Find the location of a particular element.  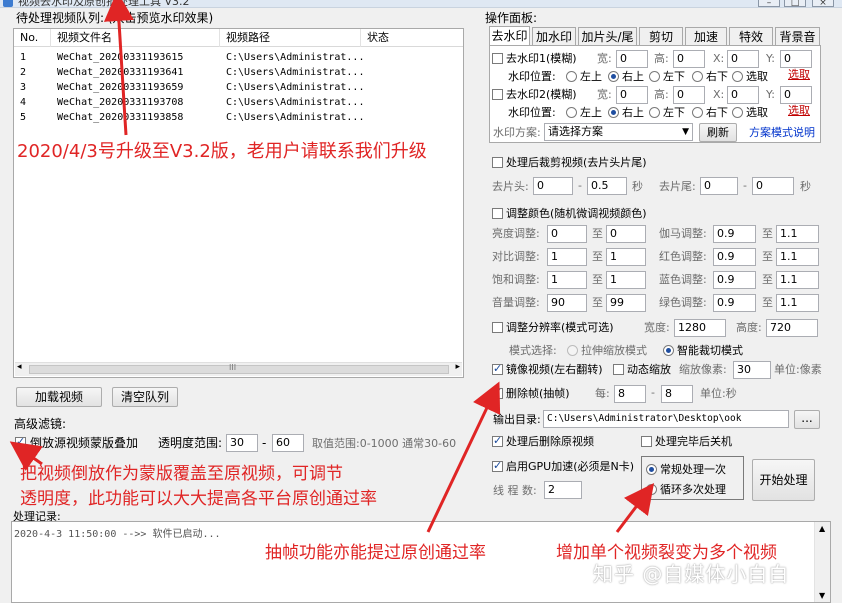

tab-bgm: 背景音 is located at coordinates (797, 36).